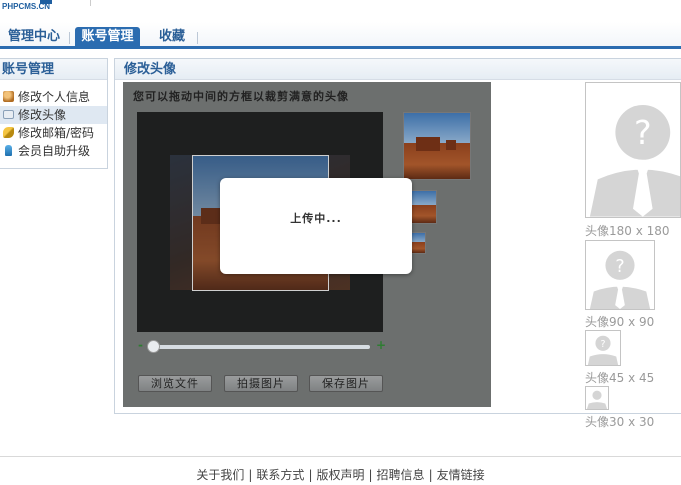 This screenshot has width=681, height=485. I want to click on tab-account-management: 账号管理, so click(107, 37).